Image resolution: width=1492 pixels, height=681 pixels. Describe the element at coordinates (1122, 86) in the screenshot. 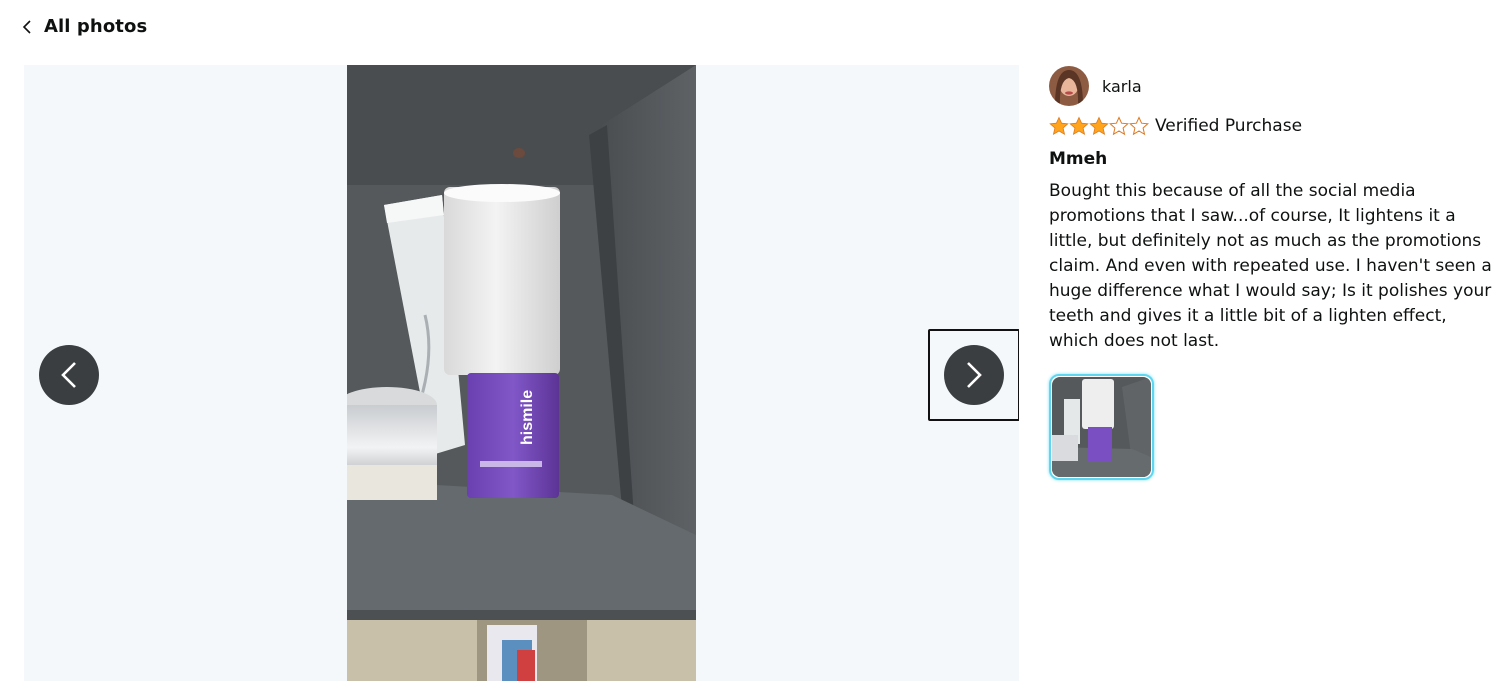

I see `reviewer-name: karla` at that location.